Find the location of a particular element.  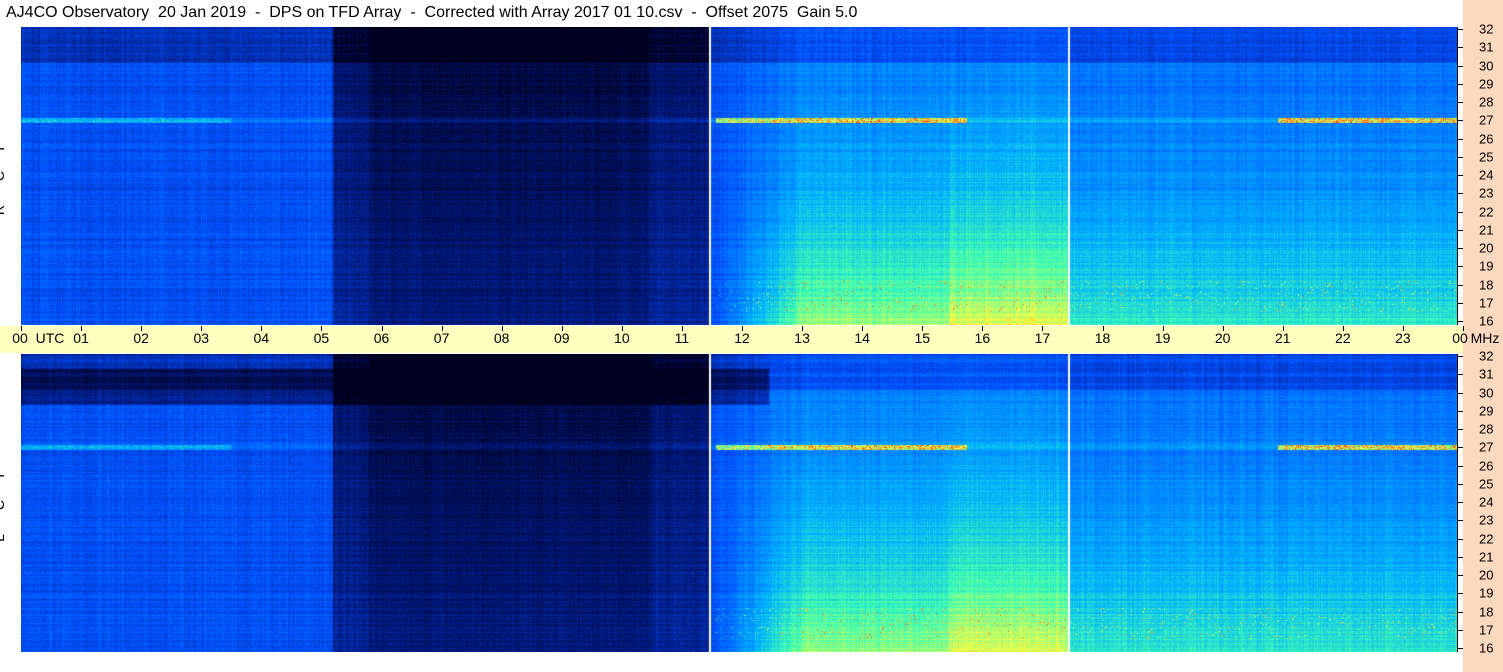

time-tick-label: 19 is located at coordinates (1162, 338).